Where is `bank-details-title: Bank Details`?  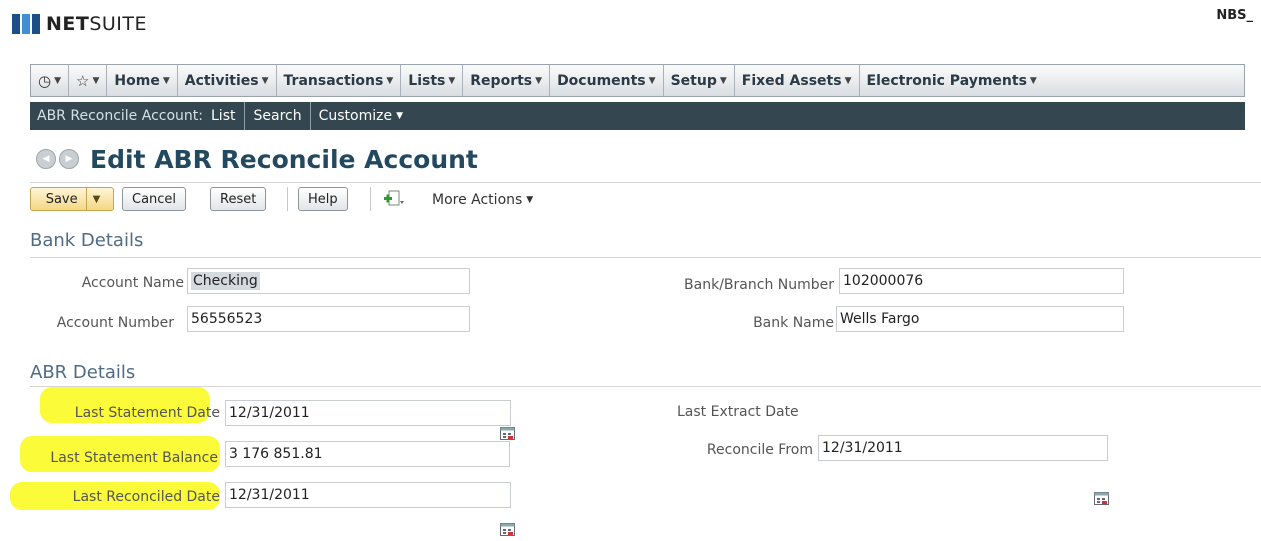 bank-details-title: Bank Details is located at coordinates (87, 240).